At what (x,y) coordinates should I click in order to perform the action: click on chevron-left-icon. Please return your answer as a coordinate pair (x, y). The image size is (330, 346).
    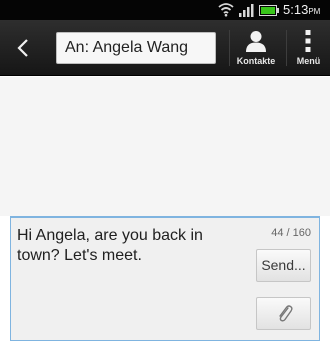
    Looking at the image, I should click on (22, 48).